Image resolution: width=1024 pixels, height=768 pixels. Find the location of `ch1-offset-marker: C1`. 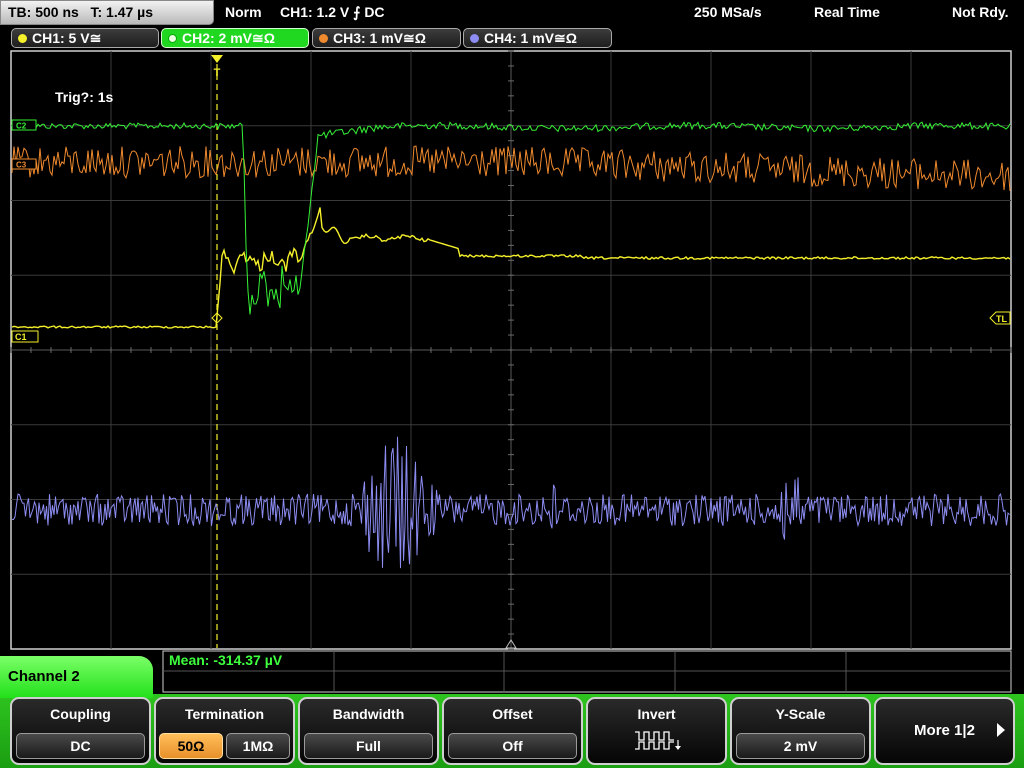

ch1-offset-marker: C1 is located at coordinates (25, 336).